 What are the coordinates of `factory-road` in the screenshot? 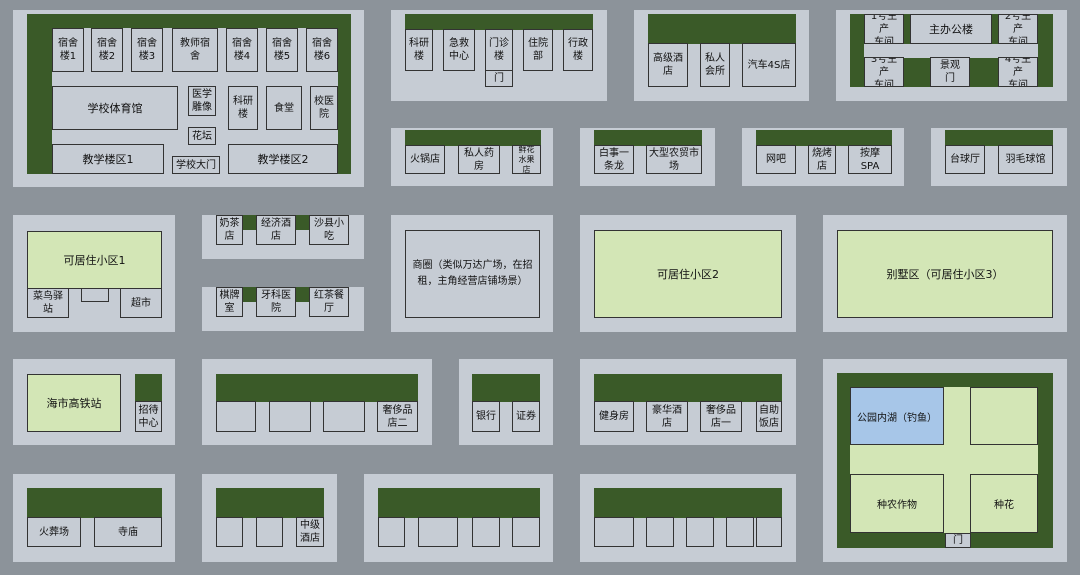 It's located at (951, 51).